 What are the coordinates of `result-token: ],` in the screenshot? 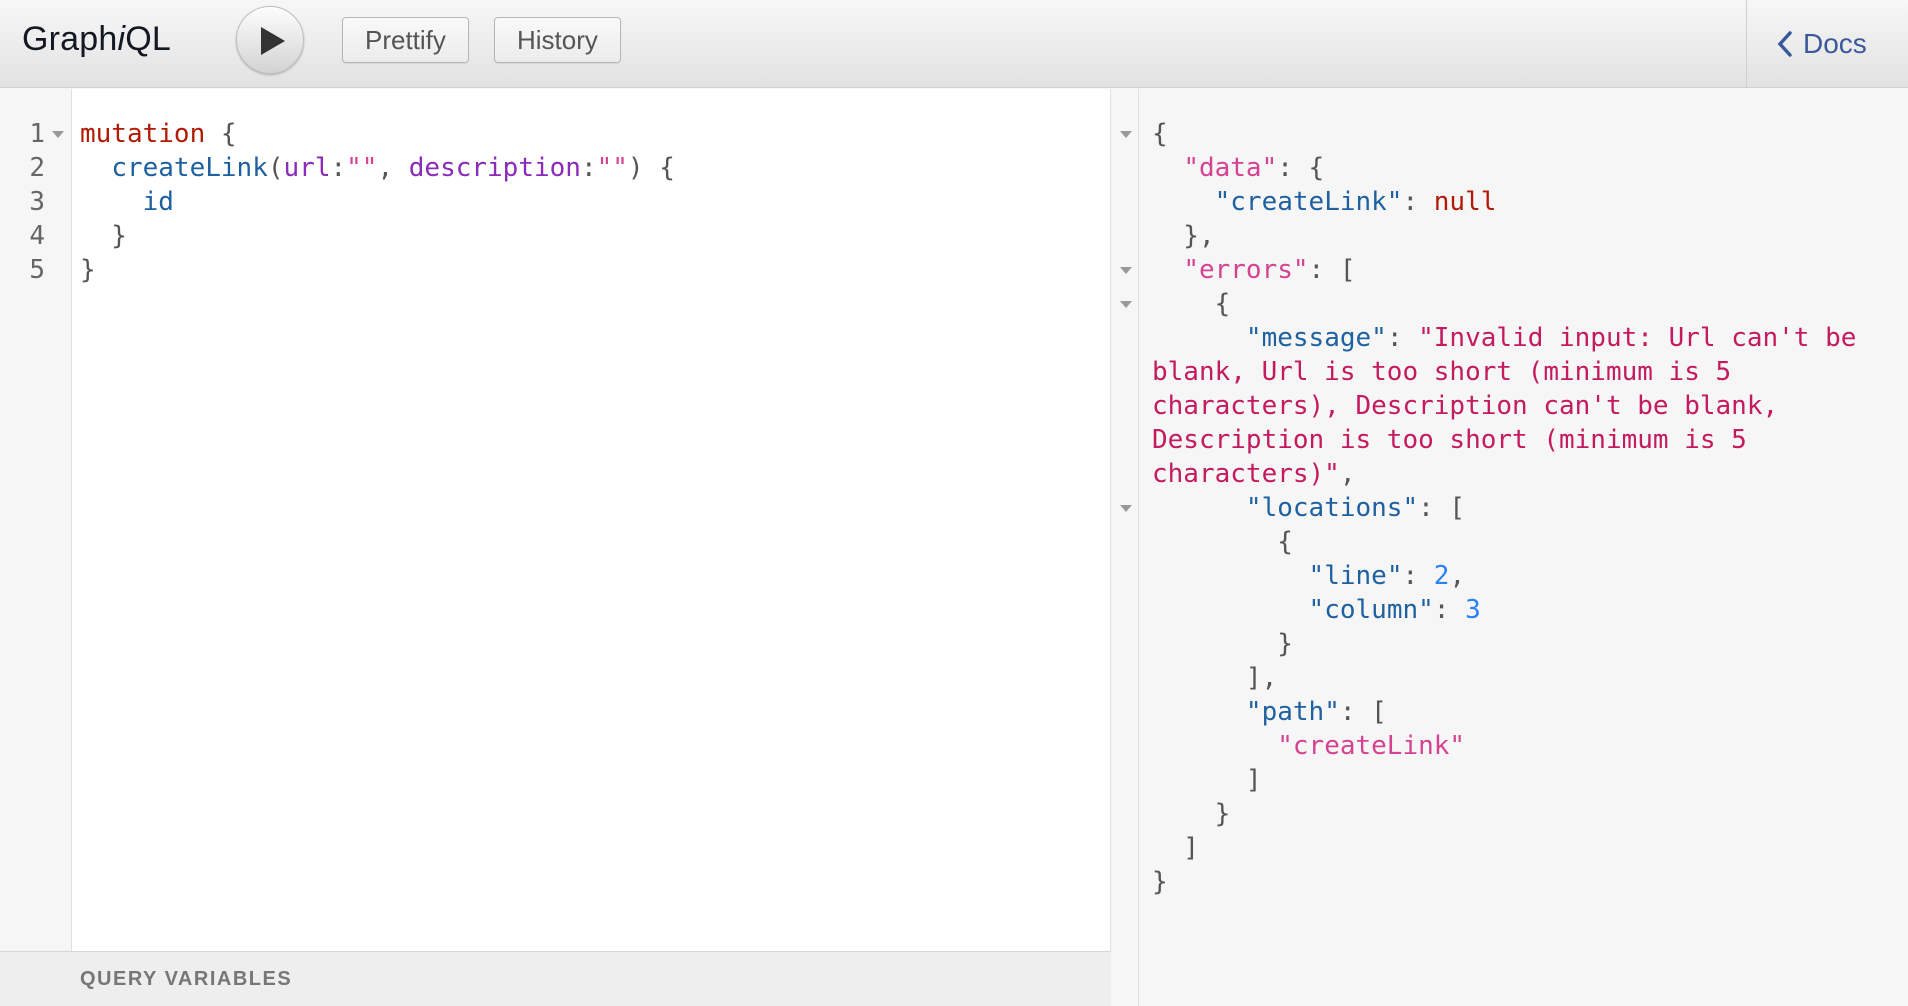 It's located at (1215, 678).